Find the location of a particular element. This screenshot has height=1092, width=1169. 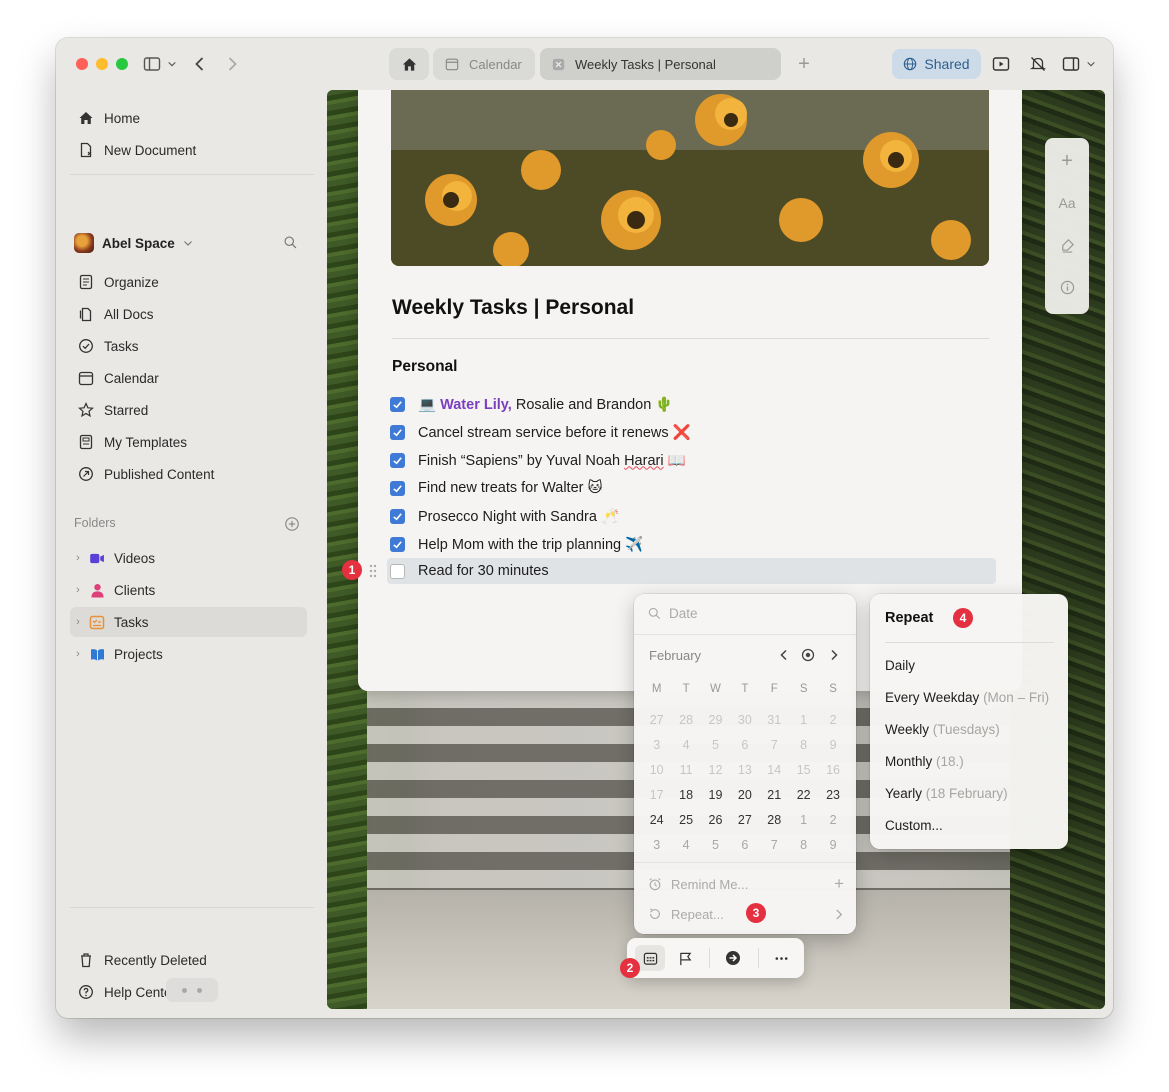

next-month-icon is located at coordinates (834, 655).